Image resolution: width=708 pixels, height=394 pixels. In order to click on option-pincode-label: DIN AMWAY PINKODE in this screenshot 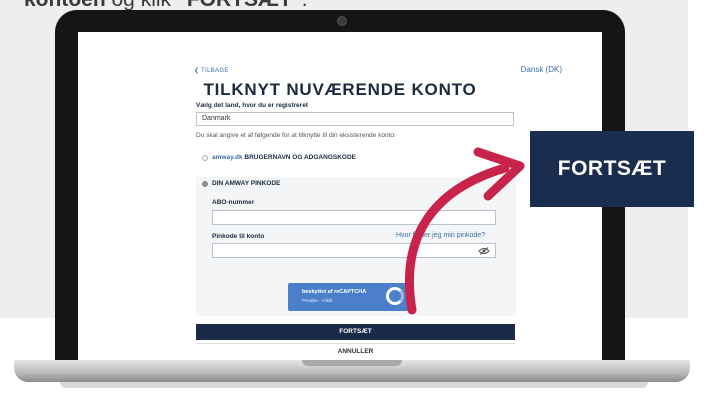, I will do `click(246, 183)`.